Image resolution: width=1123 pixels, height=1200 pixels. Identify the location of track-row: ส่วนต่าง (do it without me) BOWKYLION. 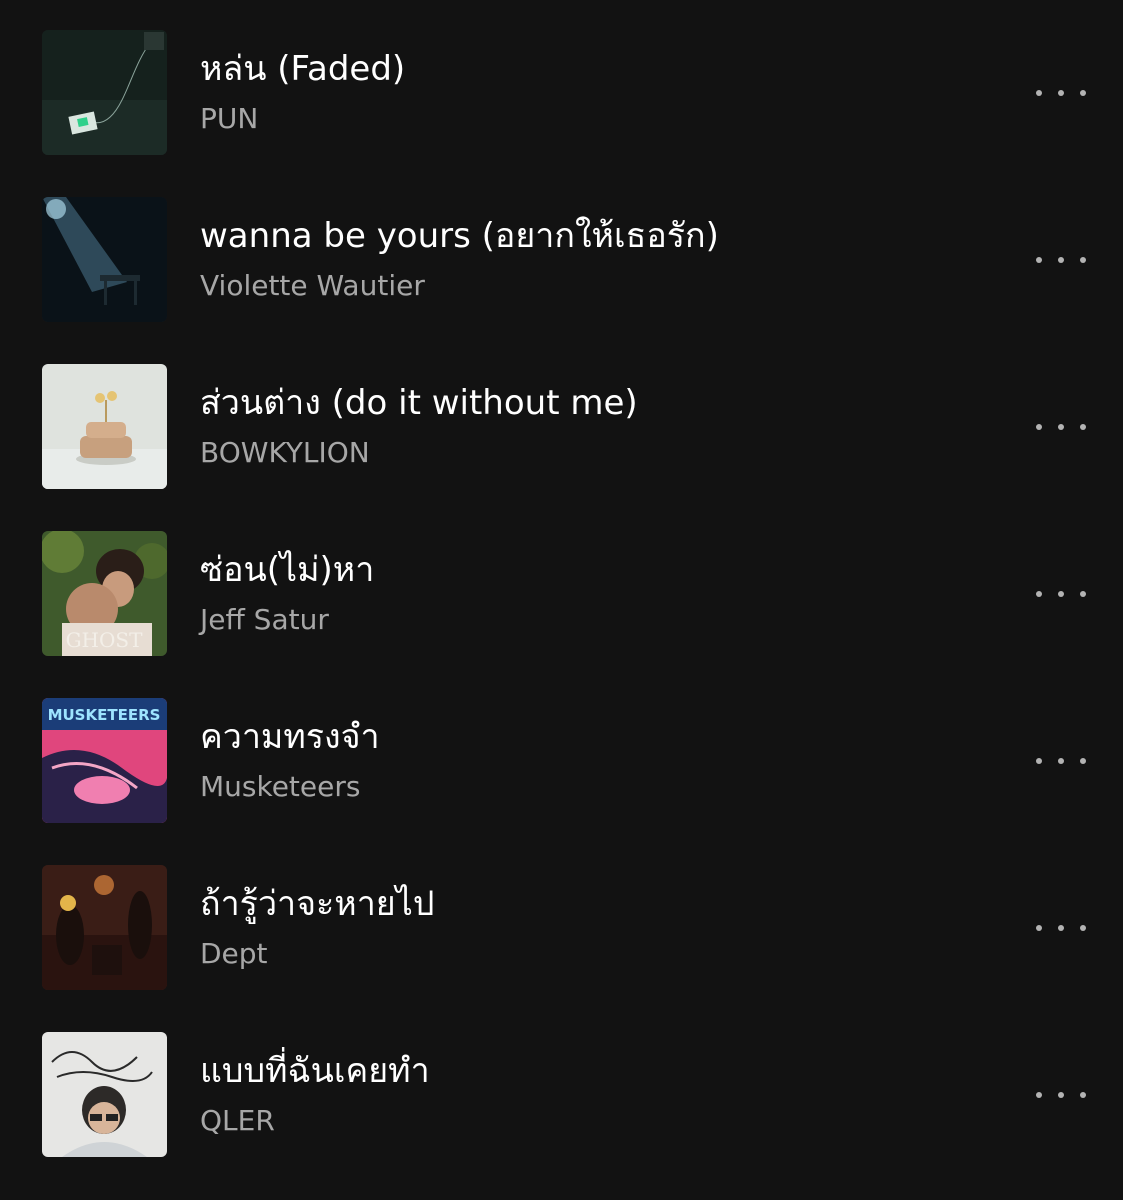
(561, 427).